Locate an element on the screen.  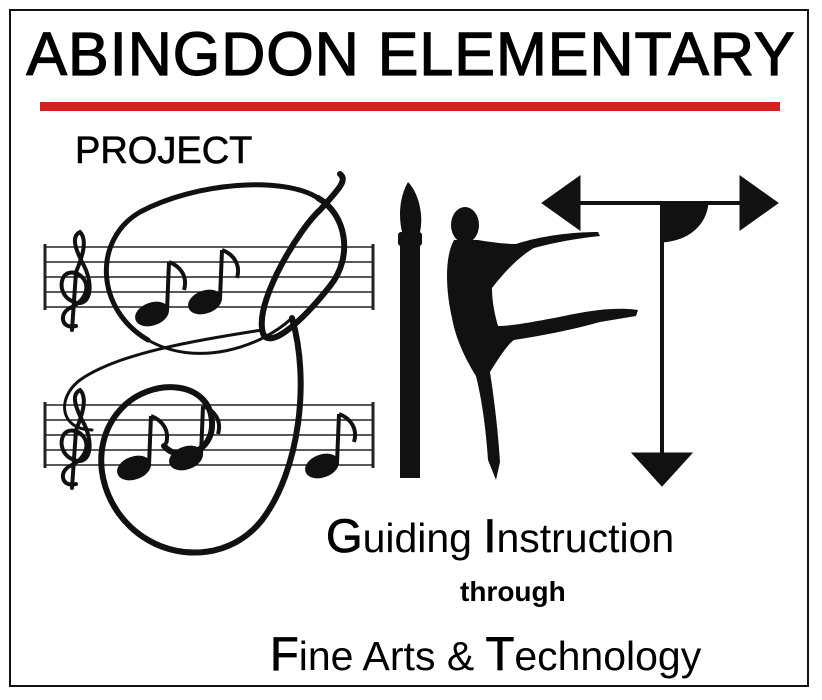
tagline-cap-t: T is located at coordinates (500, 653).